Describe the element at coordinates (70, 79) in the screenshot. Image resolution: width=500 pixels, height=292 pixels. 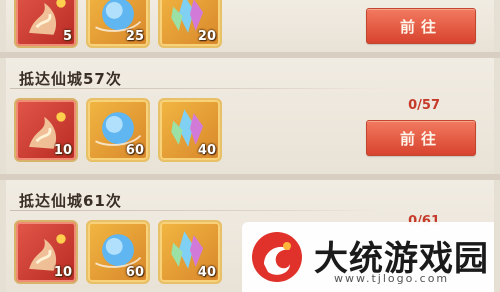
I see `task-title: 抵达仙城57次` at that location.